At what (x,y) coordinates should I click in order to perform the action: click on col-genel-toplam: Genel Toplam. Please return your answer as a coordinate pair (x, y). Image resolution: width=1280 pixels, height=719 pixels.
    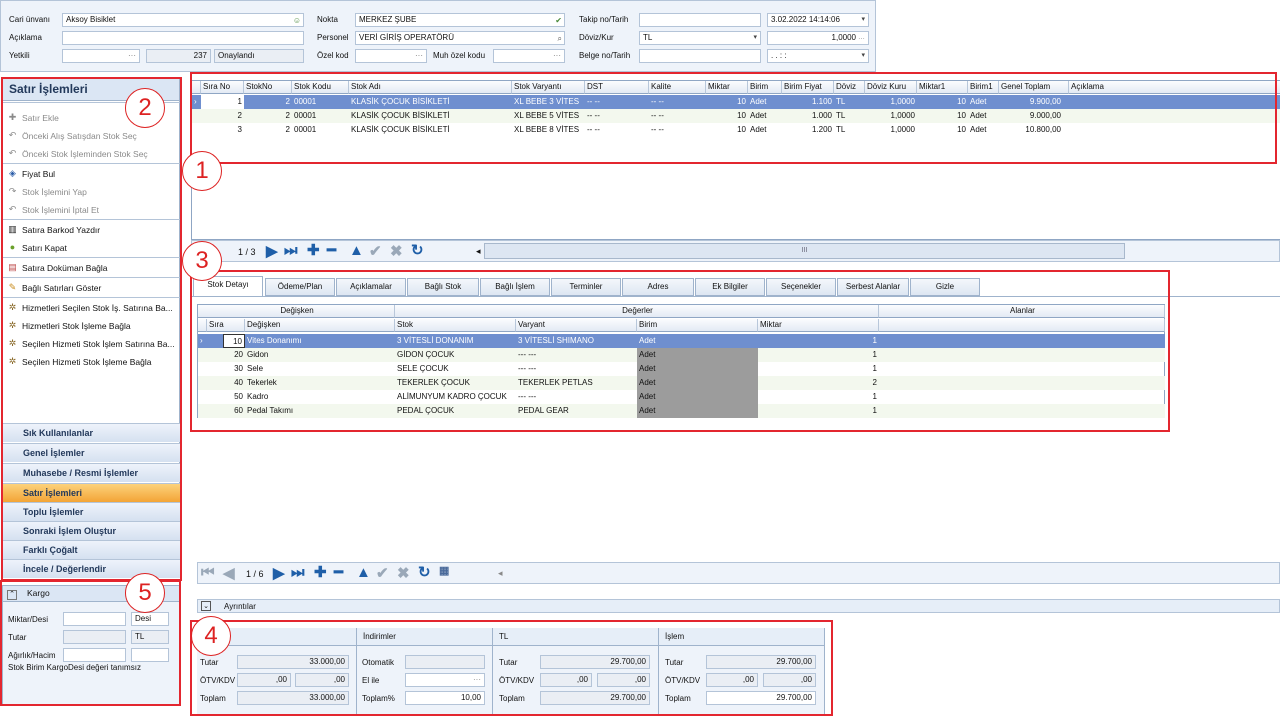
    Looking at the image, I should click on (1034, 87).